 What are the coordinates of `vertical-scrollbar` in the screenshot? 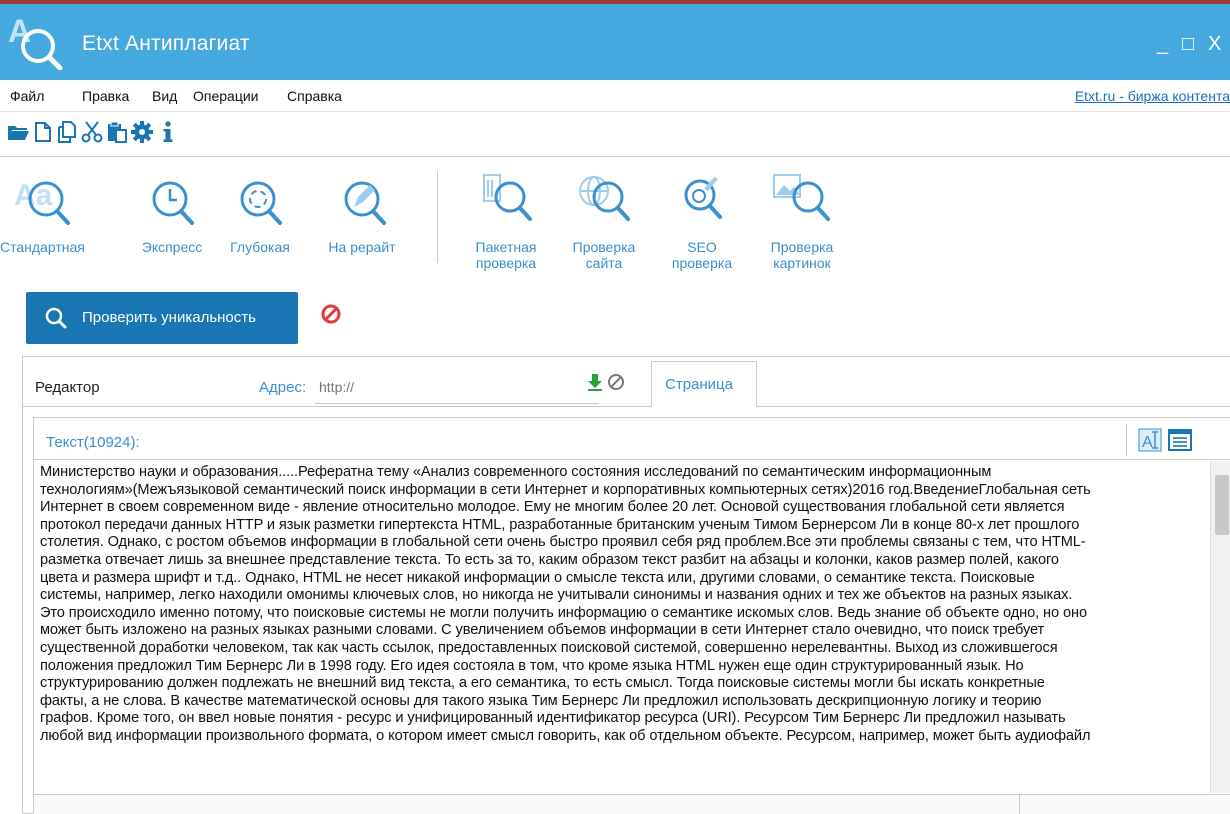 It's located at (1220, 627).